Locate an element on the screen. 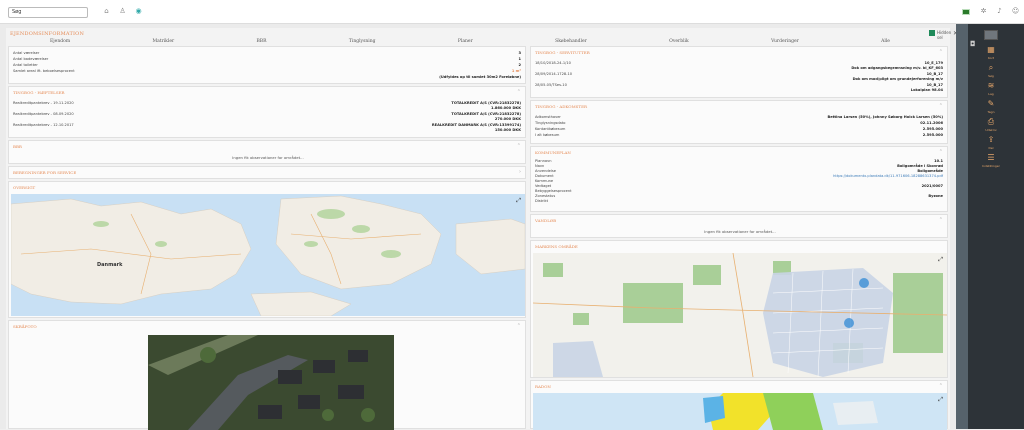  row-value: Lokalplan 98.04 is located at coordinates (926, 90).